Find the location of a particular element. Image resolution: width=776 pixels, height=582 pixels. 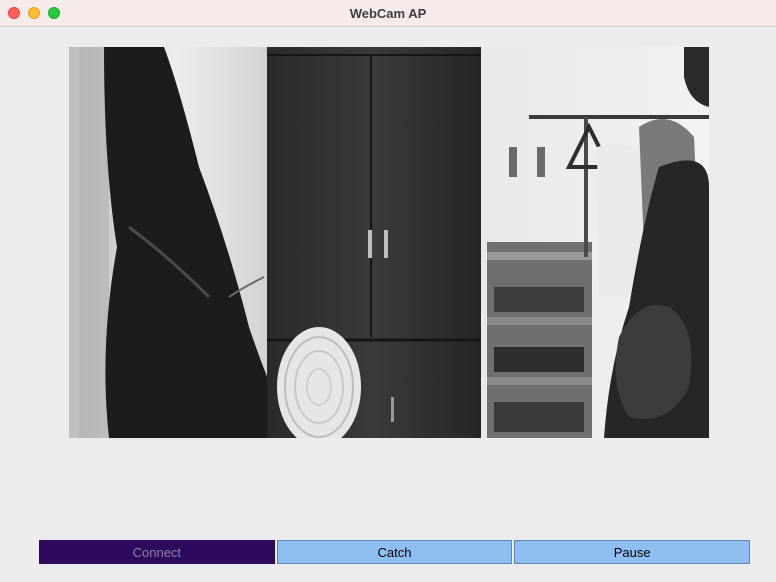

title-bar: WebCam AP is located at coordinates (388, 13).